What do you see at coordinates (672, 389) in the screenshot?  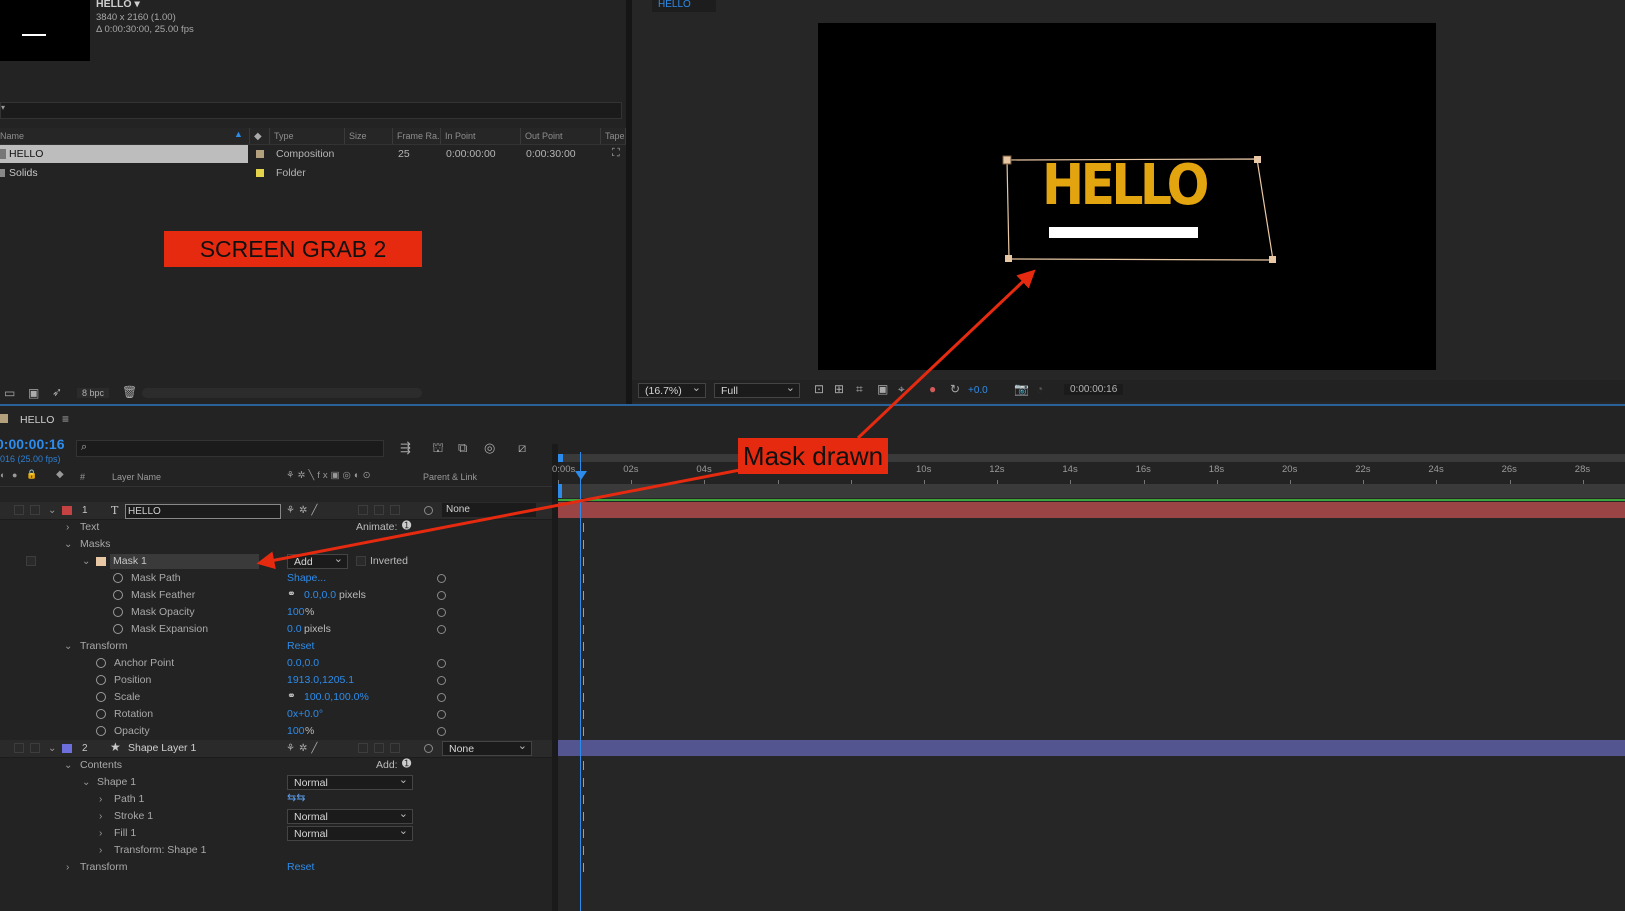 I see `zoom-dropdown: (16.7%)` at bounding box center [672, 389].